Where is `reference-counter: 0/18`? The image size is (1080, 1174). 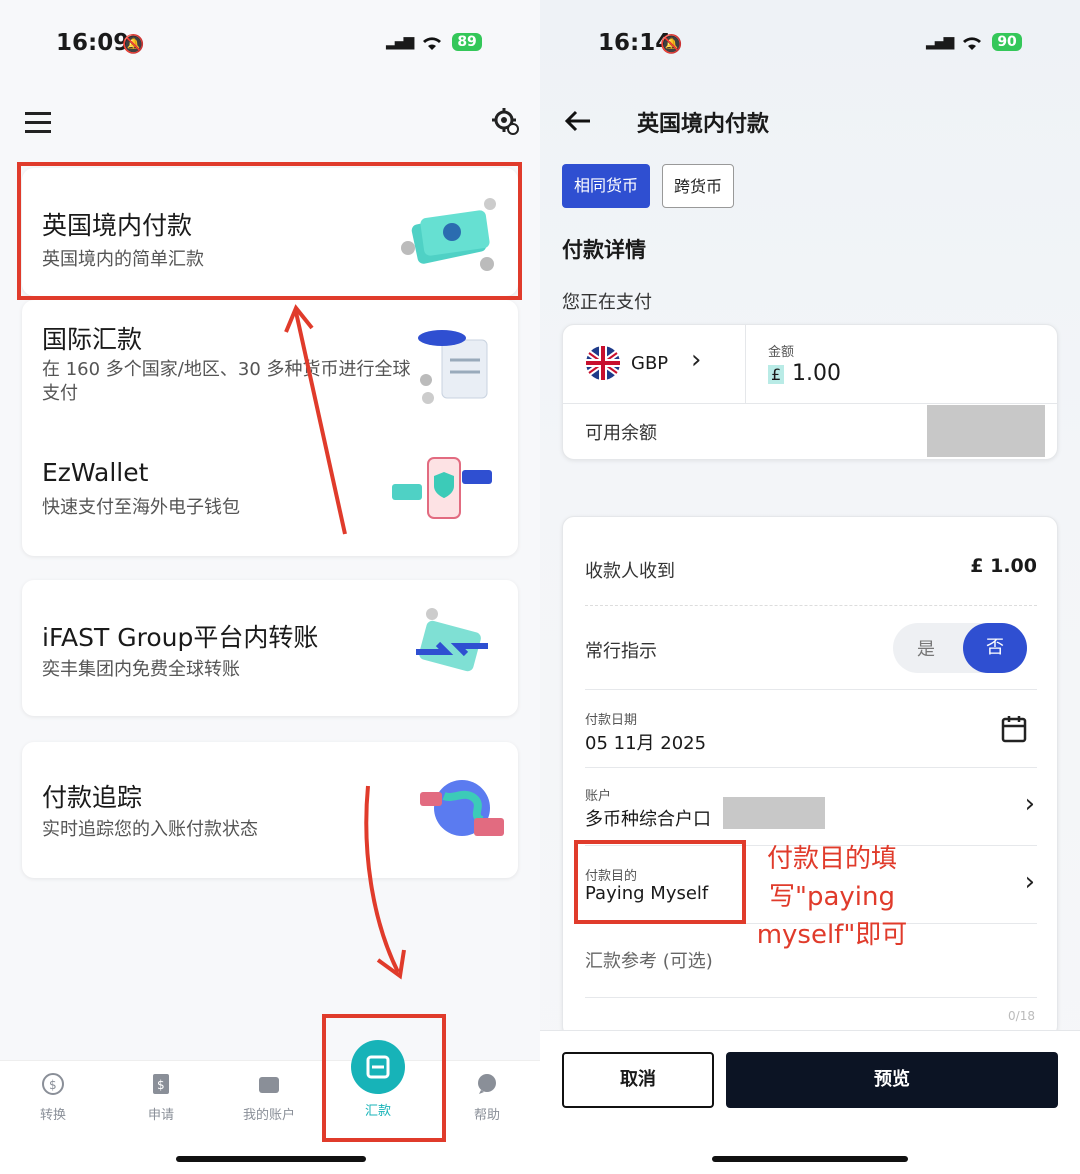
reference-counter: 0/18 is located at coordinates (1021, 1016).